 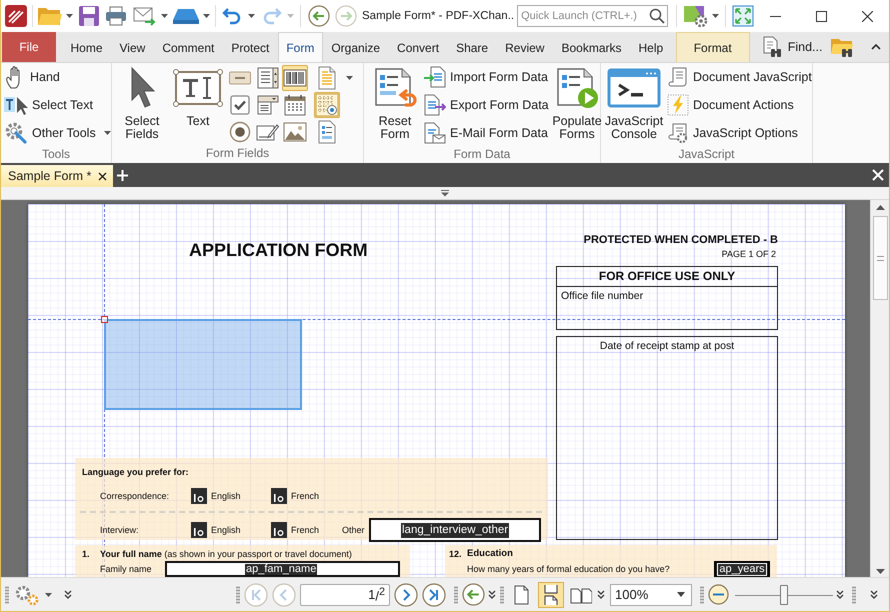 What do you see at coordinates (551, 595) in the screenshot?
I see `continuous-pages-icon` at bounding box center [551, 595].